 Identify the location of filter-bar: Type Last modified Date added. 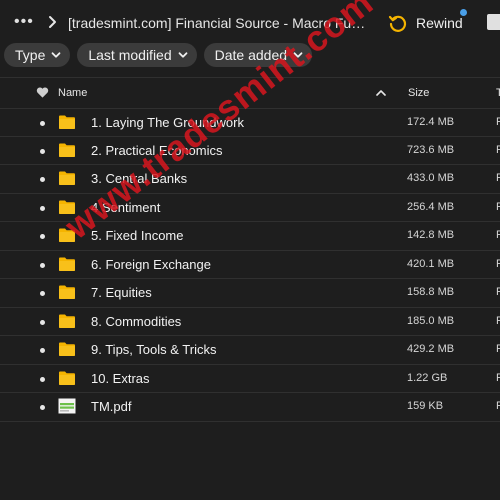
(161, 55).